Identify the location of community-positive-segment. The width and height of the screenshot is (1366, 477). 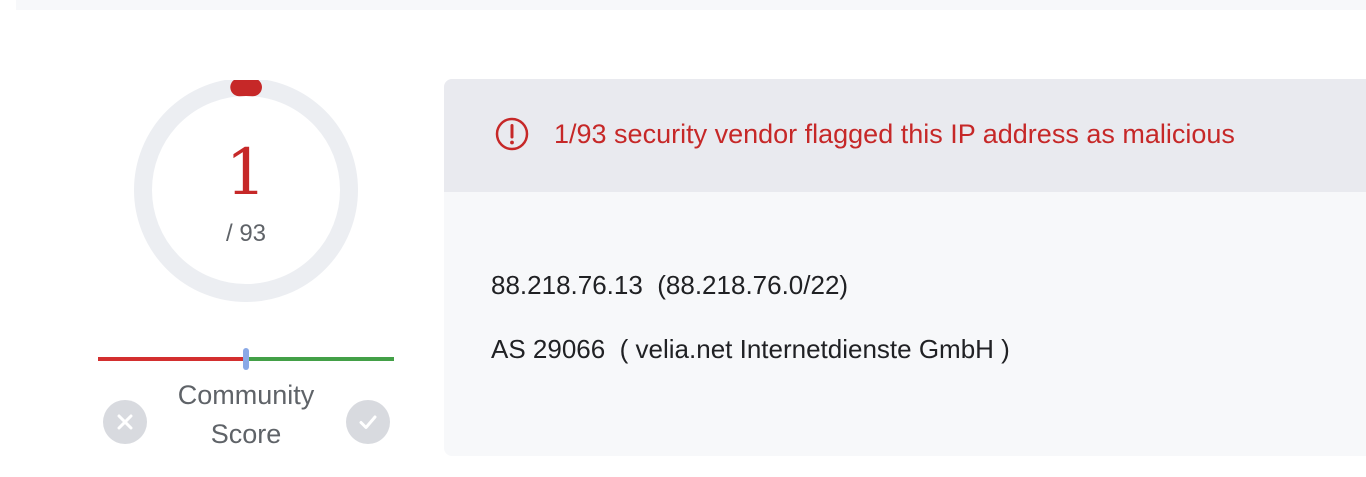
(320, 359).